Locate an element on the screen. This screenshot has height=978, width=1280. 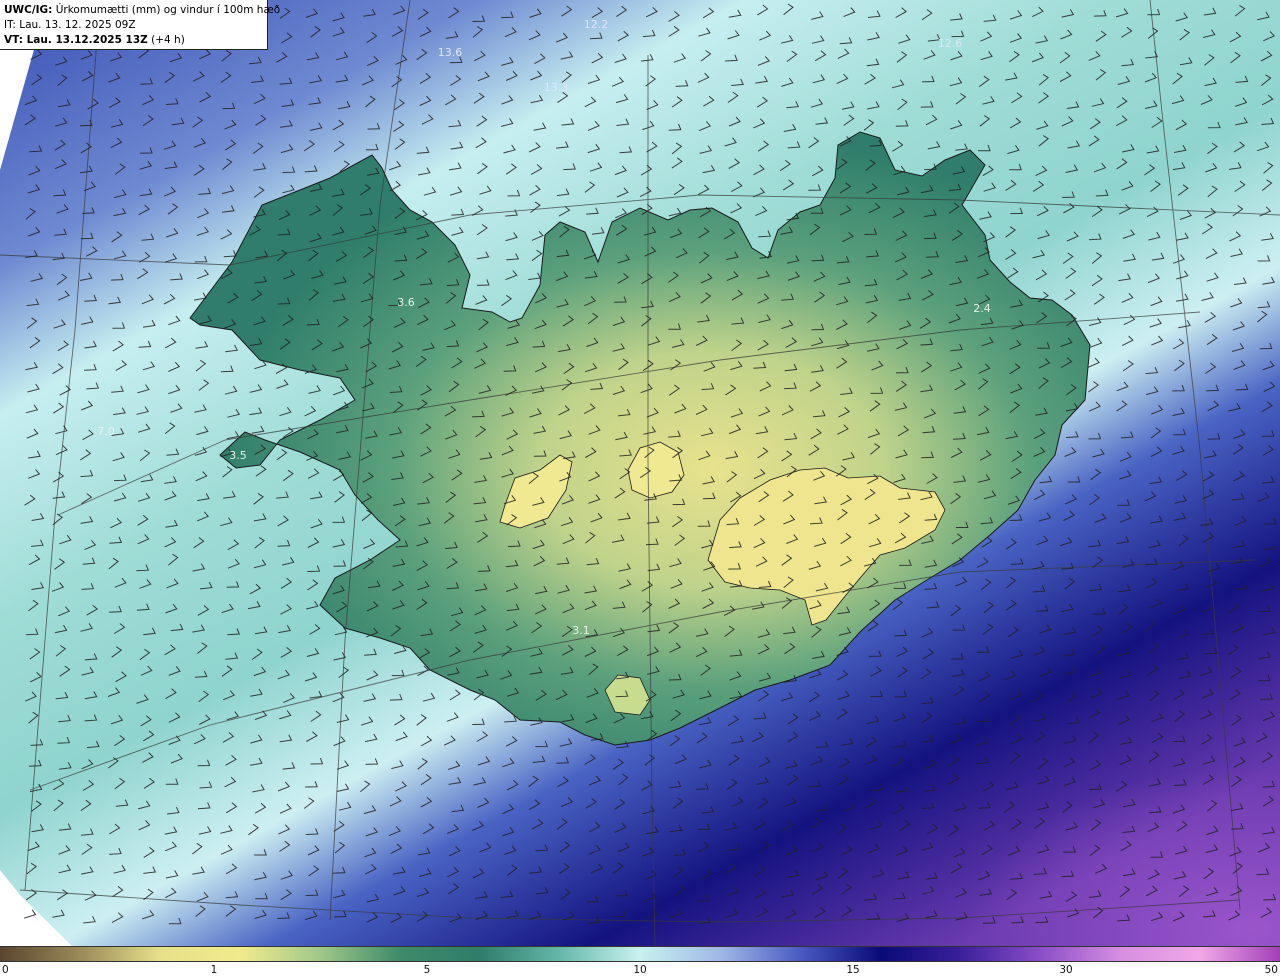
lead-time: (+4 h) is located at coordinates (168, 40).